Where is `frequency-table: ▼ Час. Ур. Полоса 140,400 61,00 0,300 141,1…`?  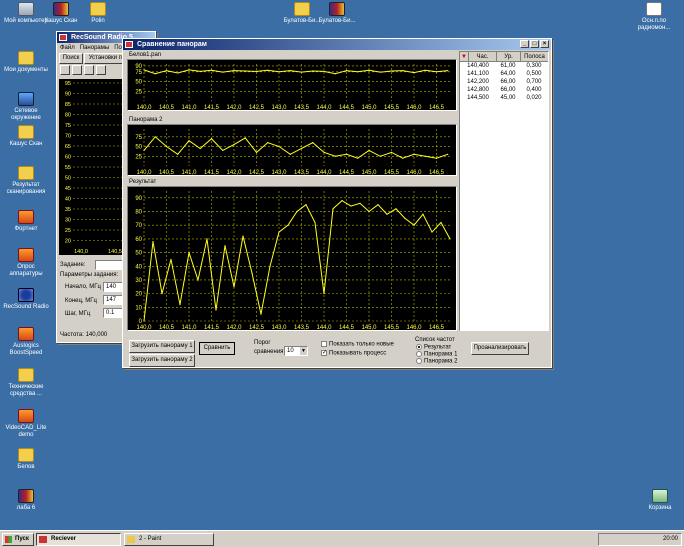
frequency-table: ▼ Час. Ур. Полоса 140,400 61,00 0,300 141,1… is located at coordinates (504, 191).